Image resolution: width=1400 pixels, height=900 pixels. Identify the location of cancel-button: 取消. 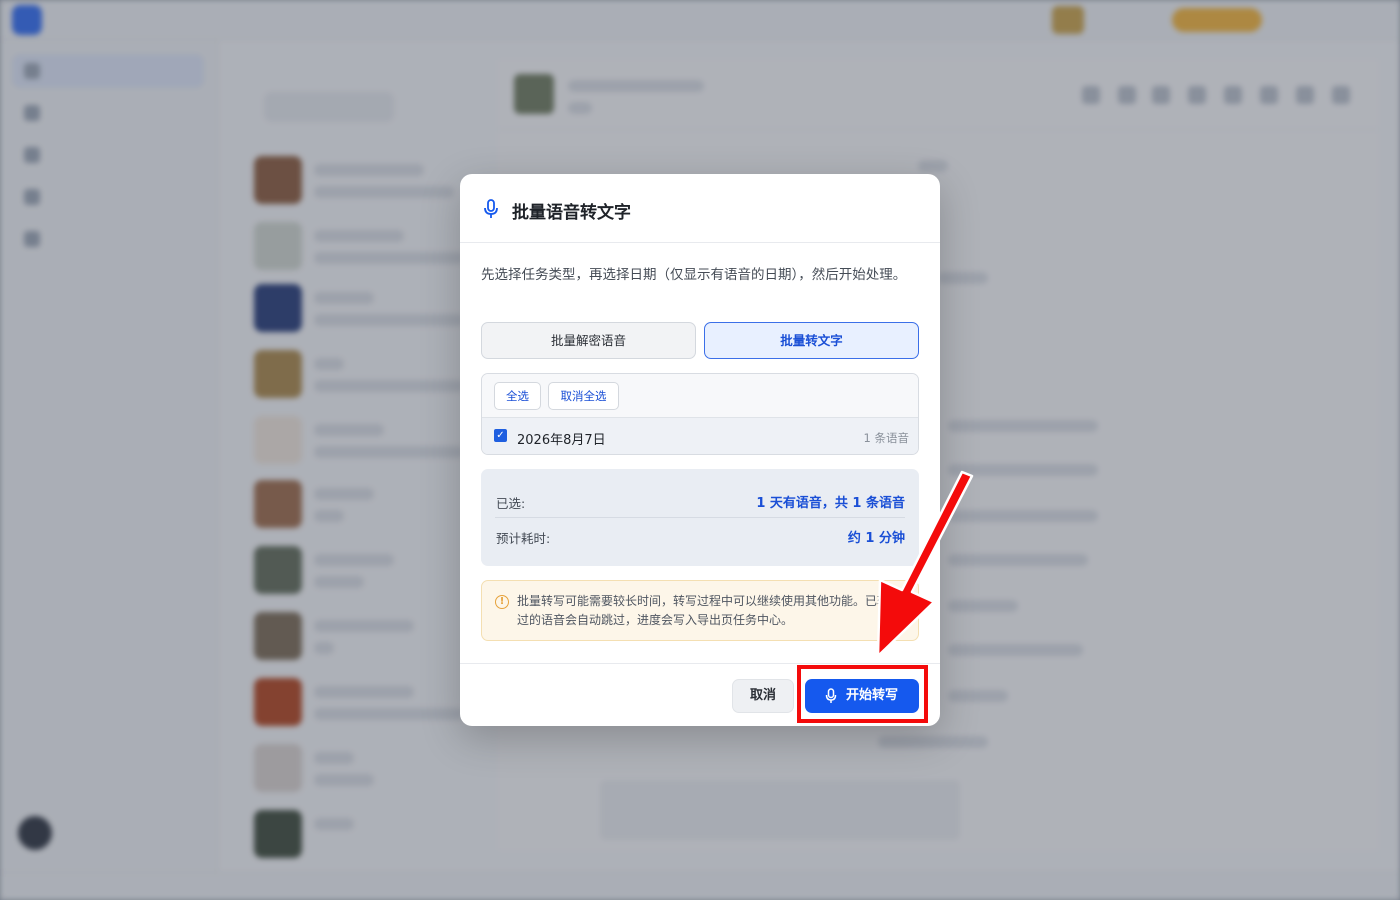
(763, 696).